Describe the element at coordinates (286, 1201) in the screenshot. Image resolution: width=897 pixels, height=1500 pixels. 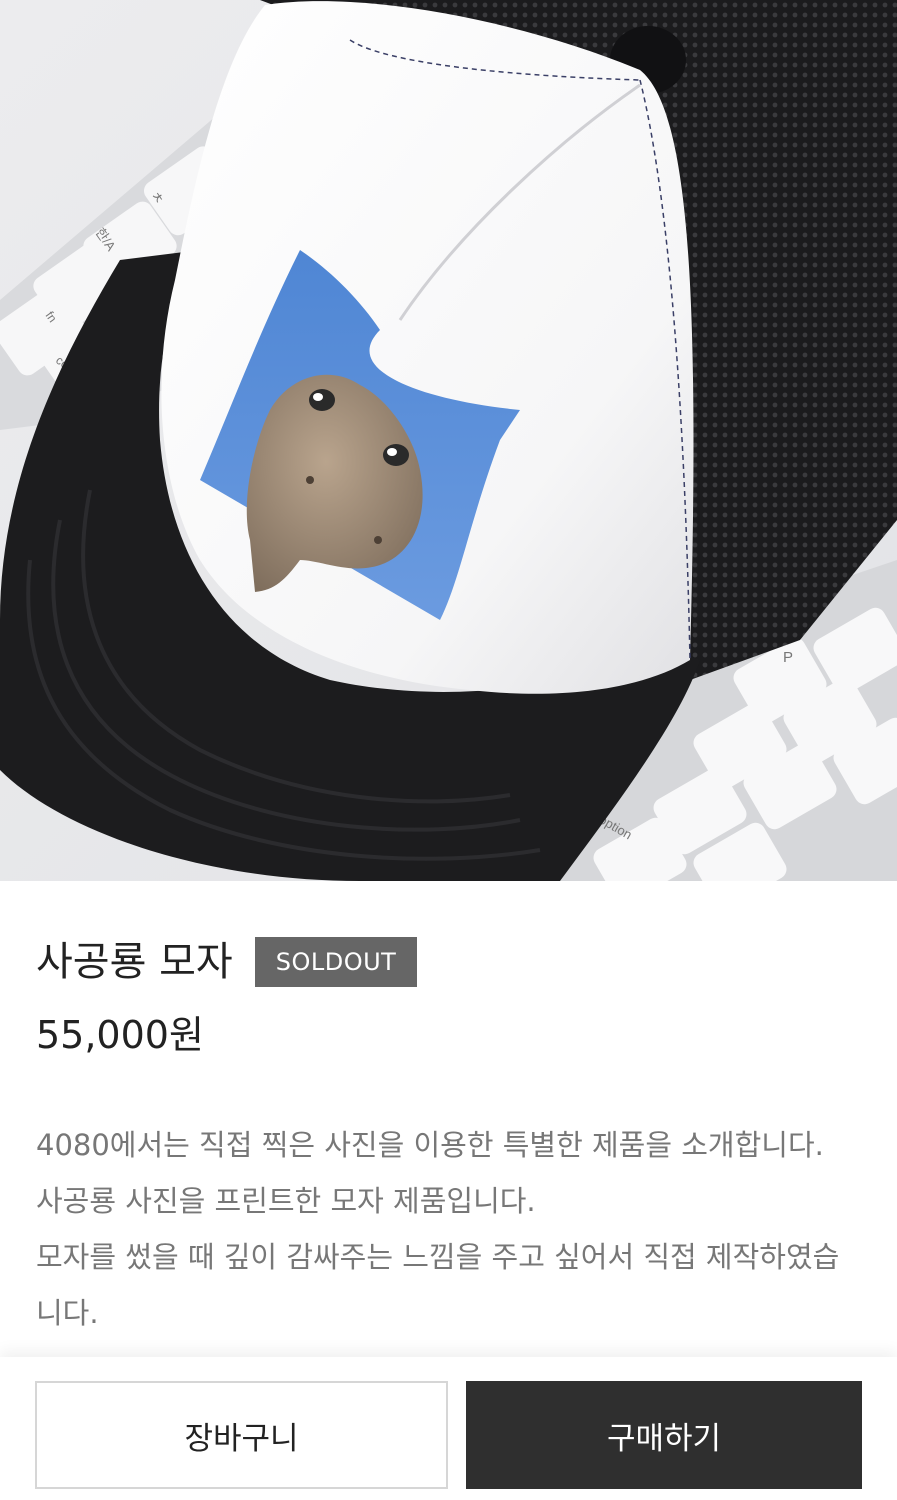
I see `description-line-2: 사공룡 사진을 프린트한 모자 제품입니다.` at that location.